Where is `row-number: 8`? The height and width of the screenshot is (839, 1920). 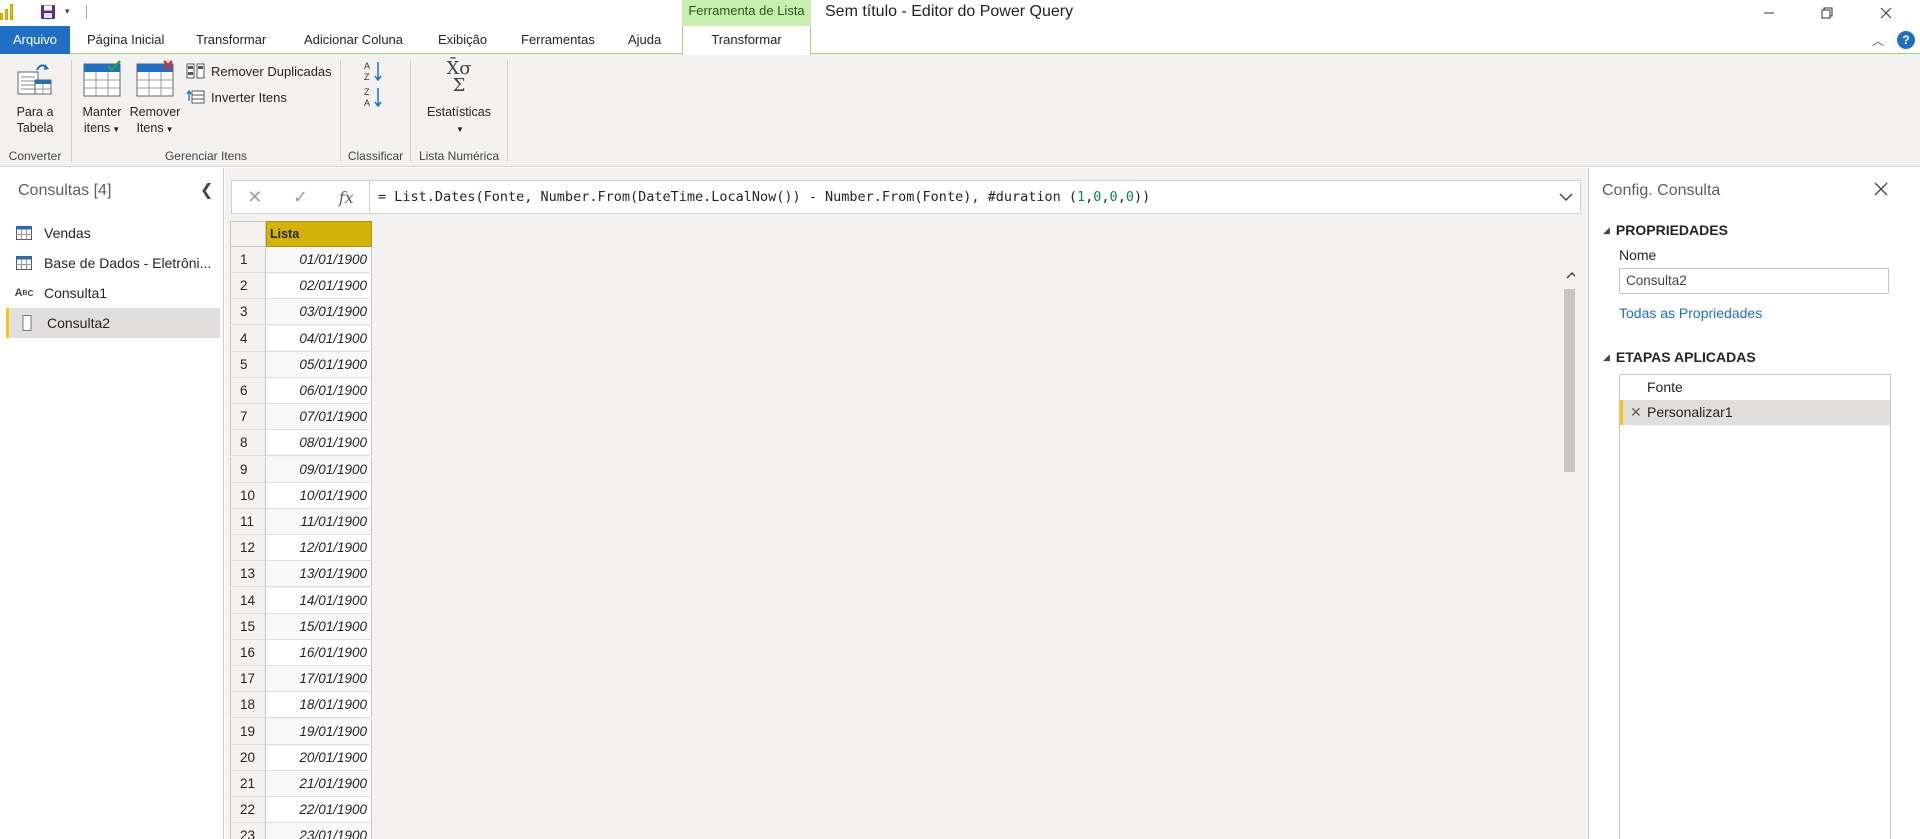
row-number: 8 is located at coordinates (248, 443).